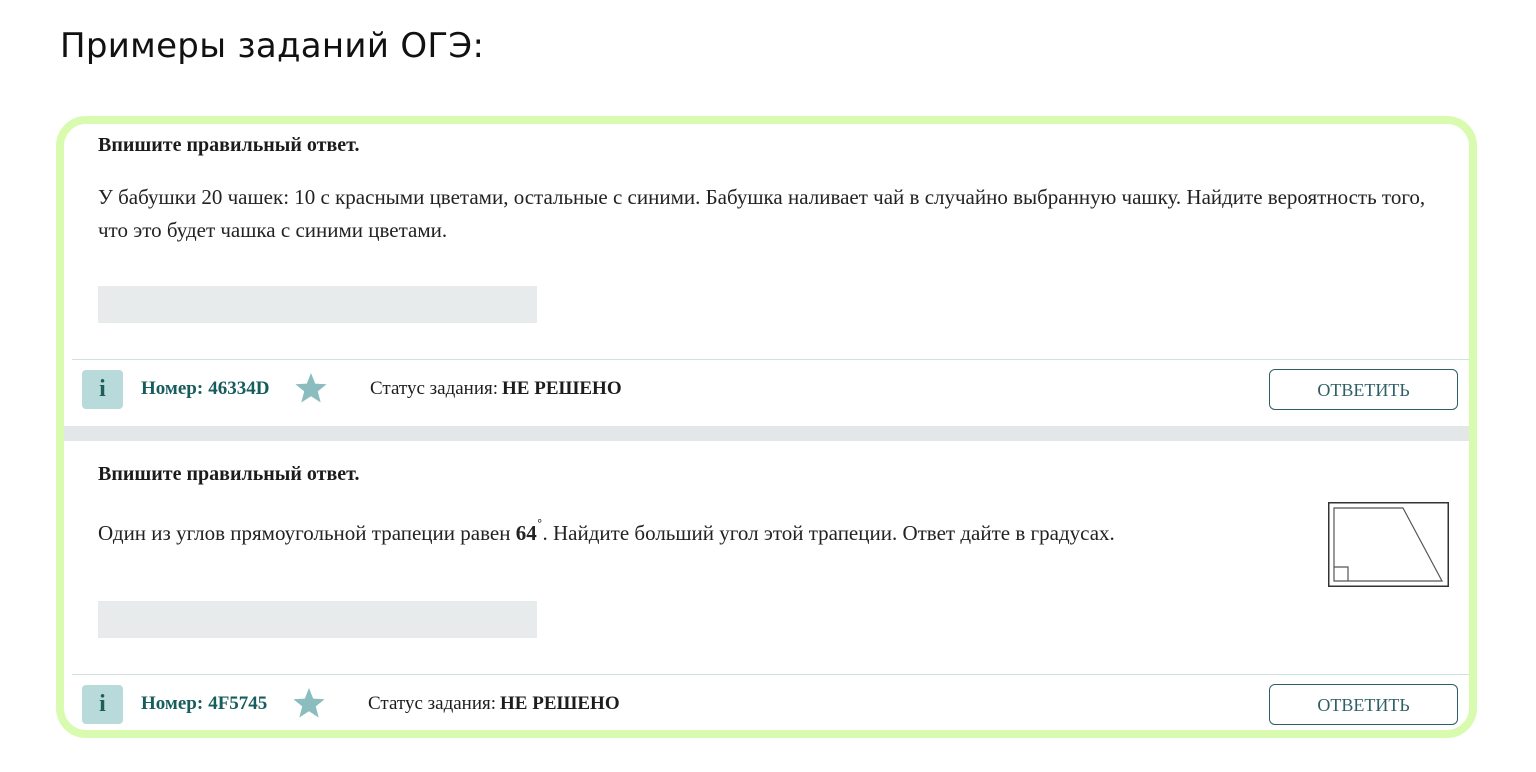 The image size is (1536, 772). What do you see at coordinates (766, 433) in the screenshot?
I see `task-separator` at bounding box center [766, 433].